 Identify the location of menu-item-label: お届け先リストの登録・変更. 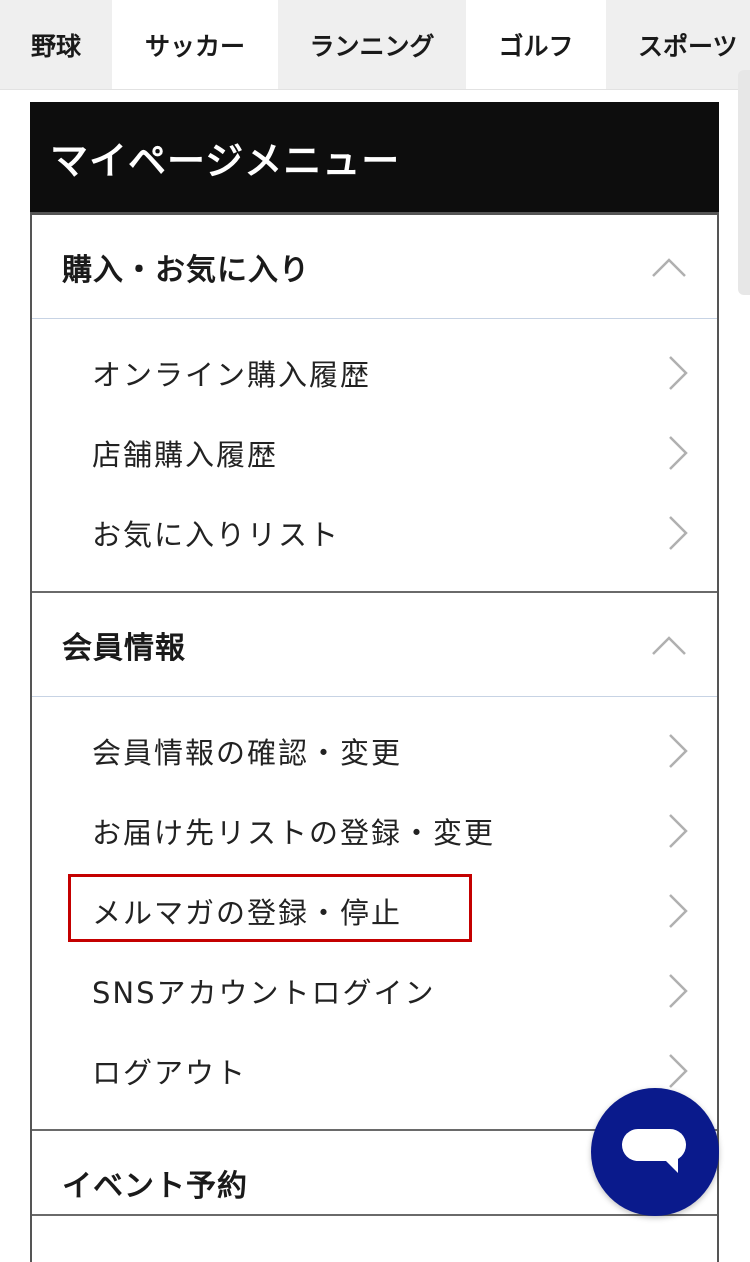
(294, 833).